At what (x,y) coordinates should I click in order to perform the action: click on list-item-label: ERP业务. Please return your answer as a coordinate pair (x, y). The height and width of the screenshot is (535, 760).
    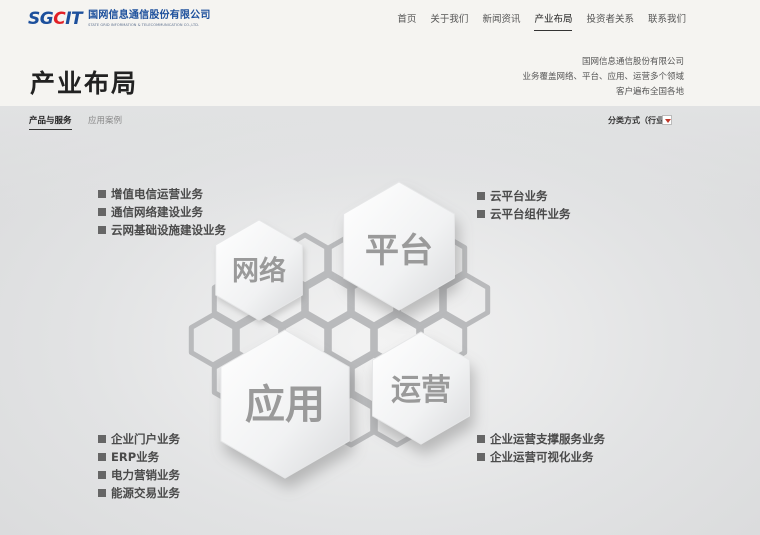
    Looking at the image, I should click on (135, 457).